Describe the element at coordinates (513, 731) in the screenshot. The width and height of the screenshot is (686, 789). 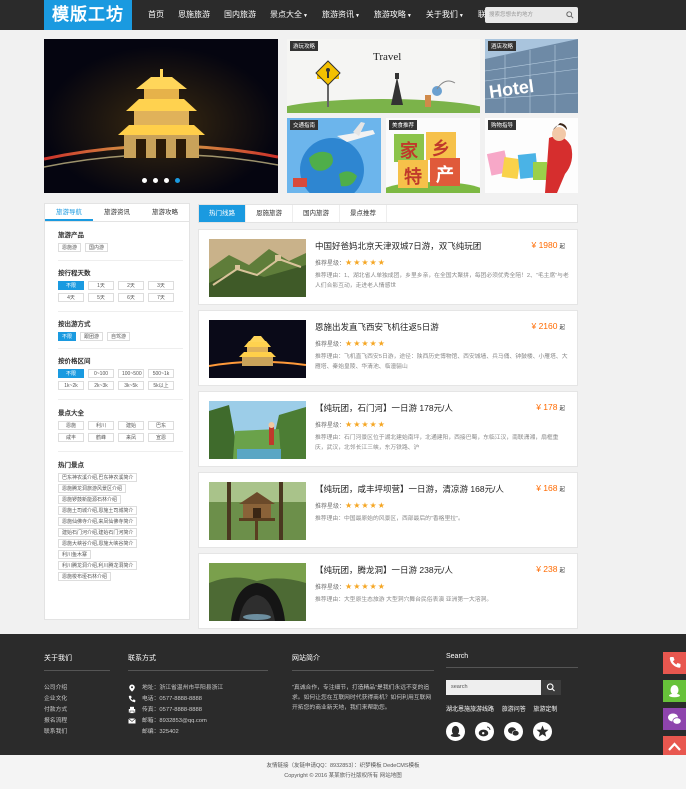
I see `wechat-icon` at that location.